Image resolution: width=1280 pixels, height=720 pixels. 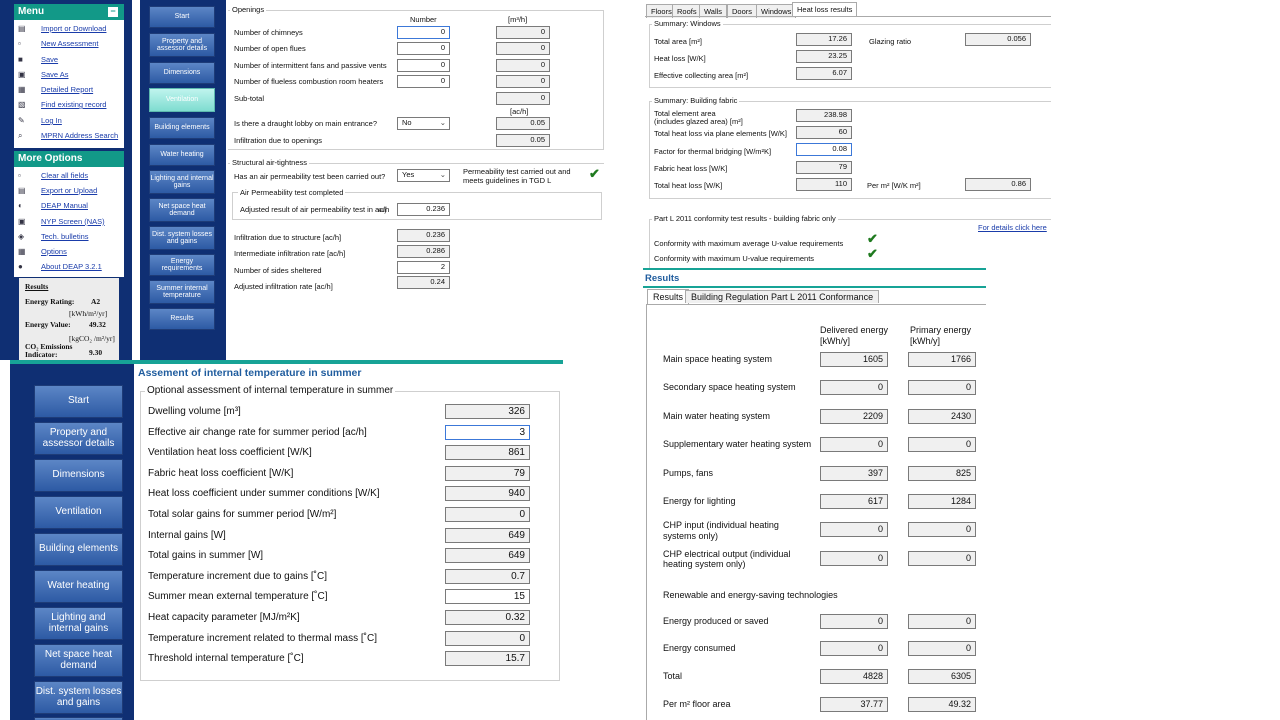 I want to click on summer-row-value: 861, so click(x=487, y=453).